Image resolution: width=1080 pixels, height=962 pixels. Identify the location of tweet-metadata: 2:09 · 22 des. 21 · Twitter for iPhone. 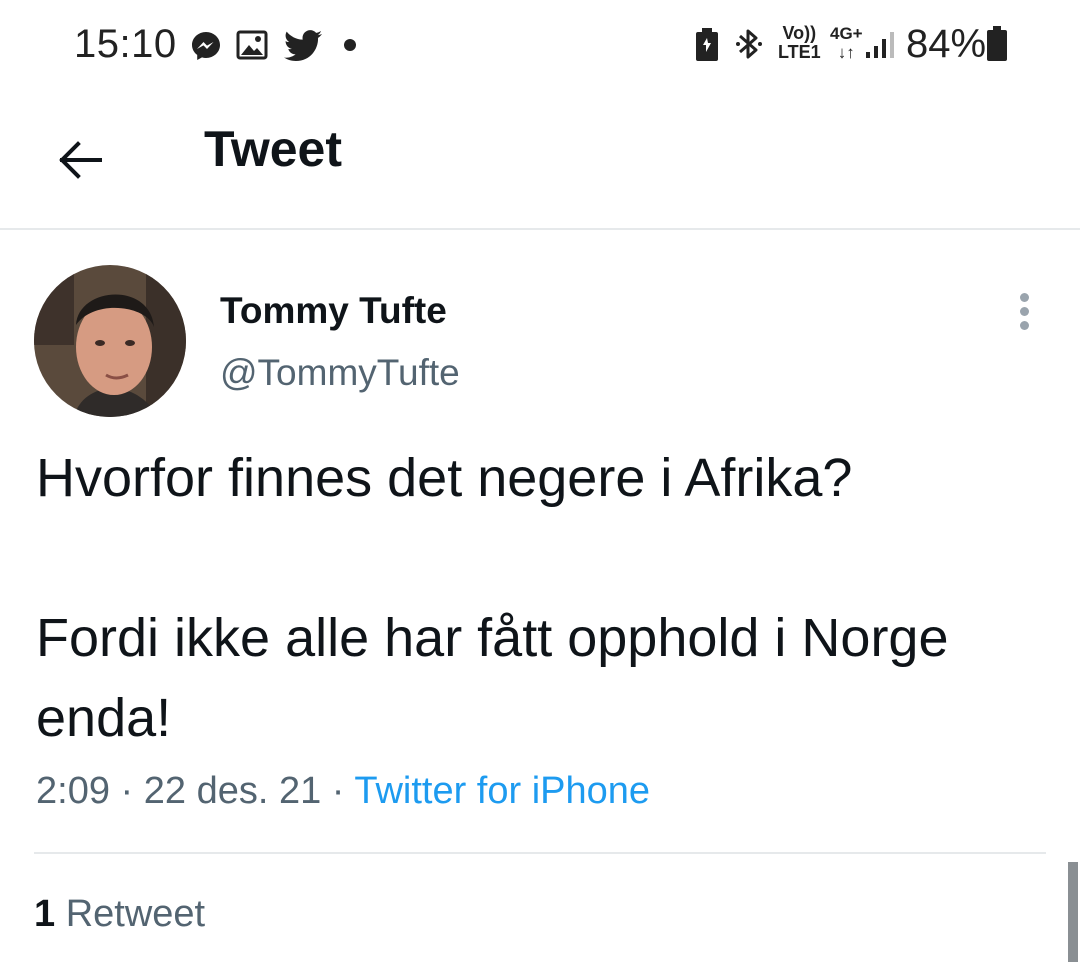
(343, 791).